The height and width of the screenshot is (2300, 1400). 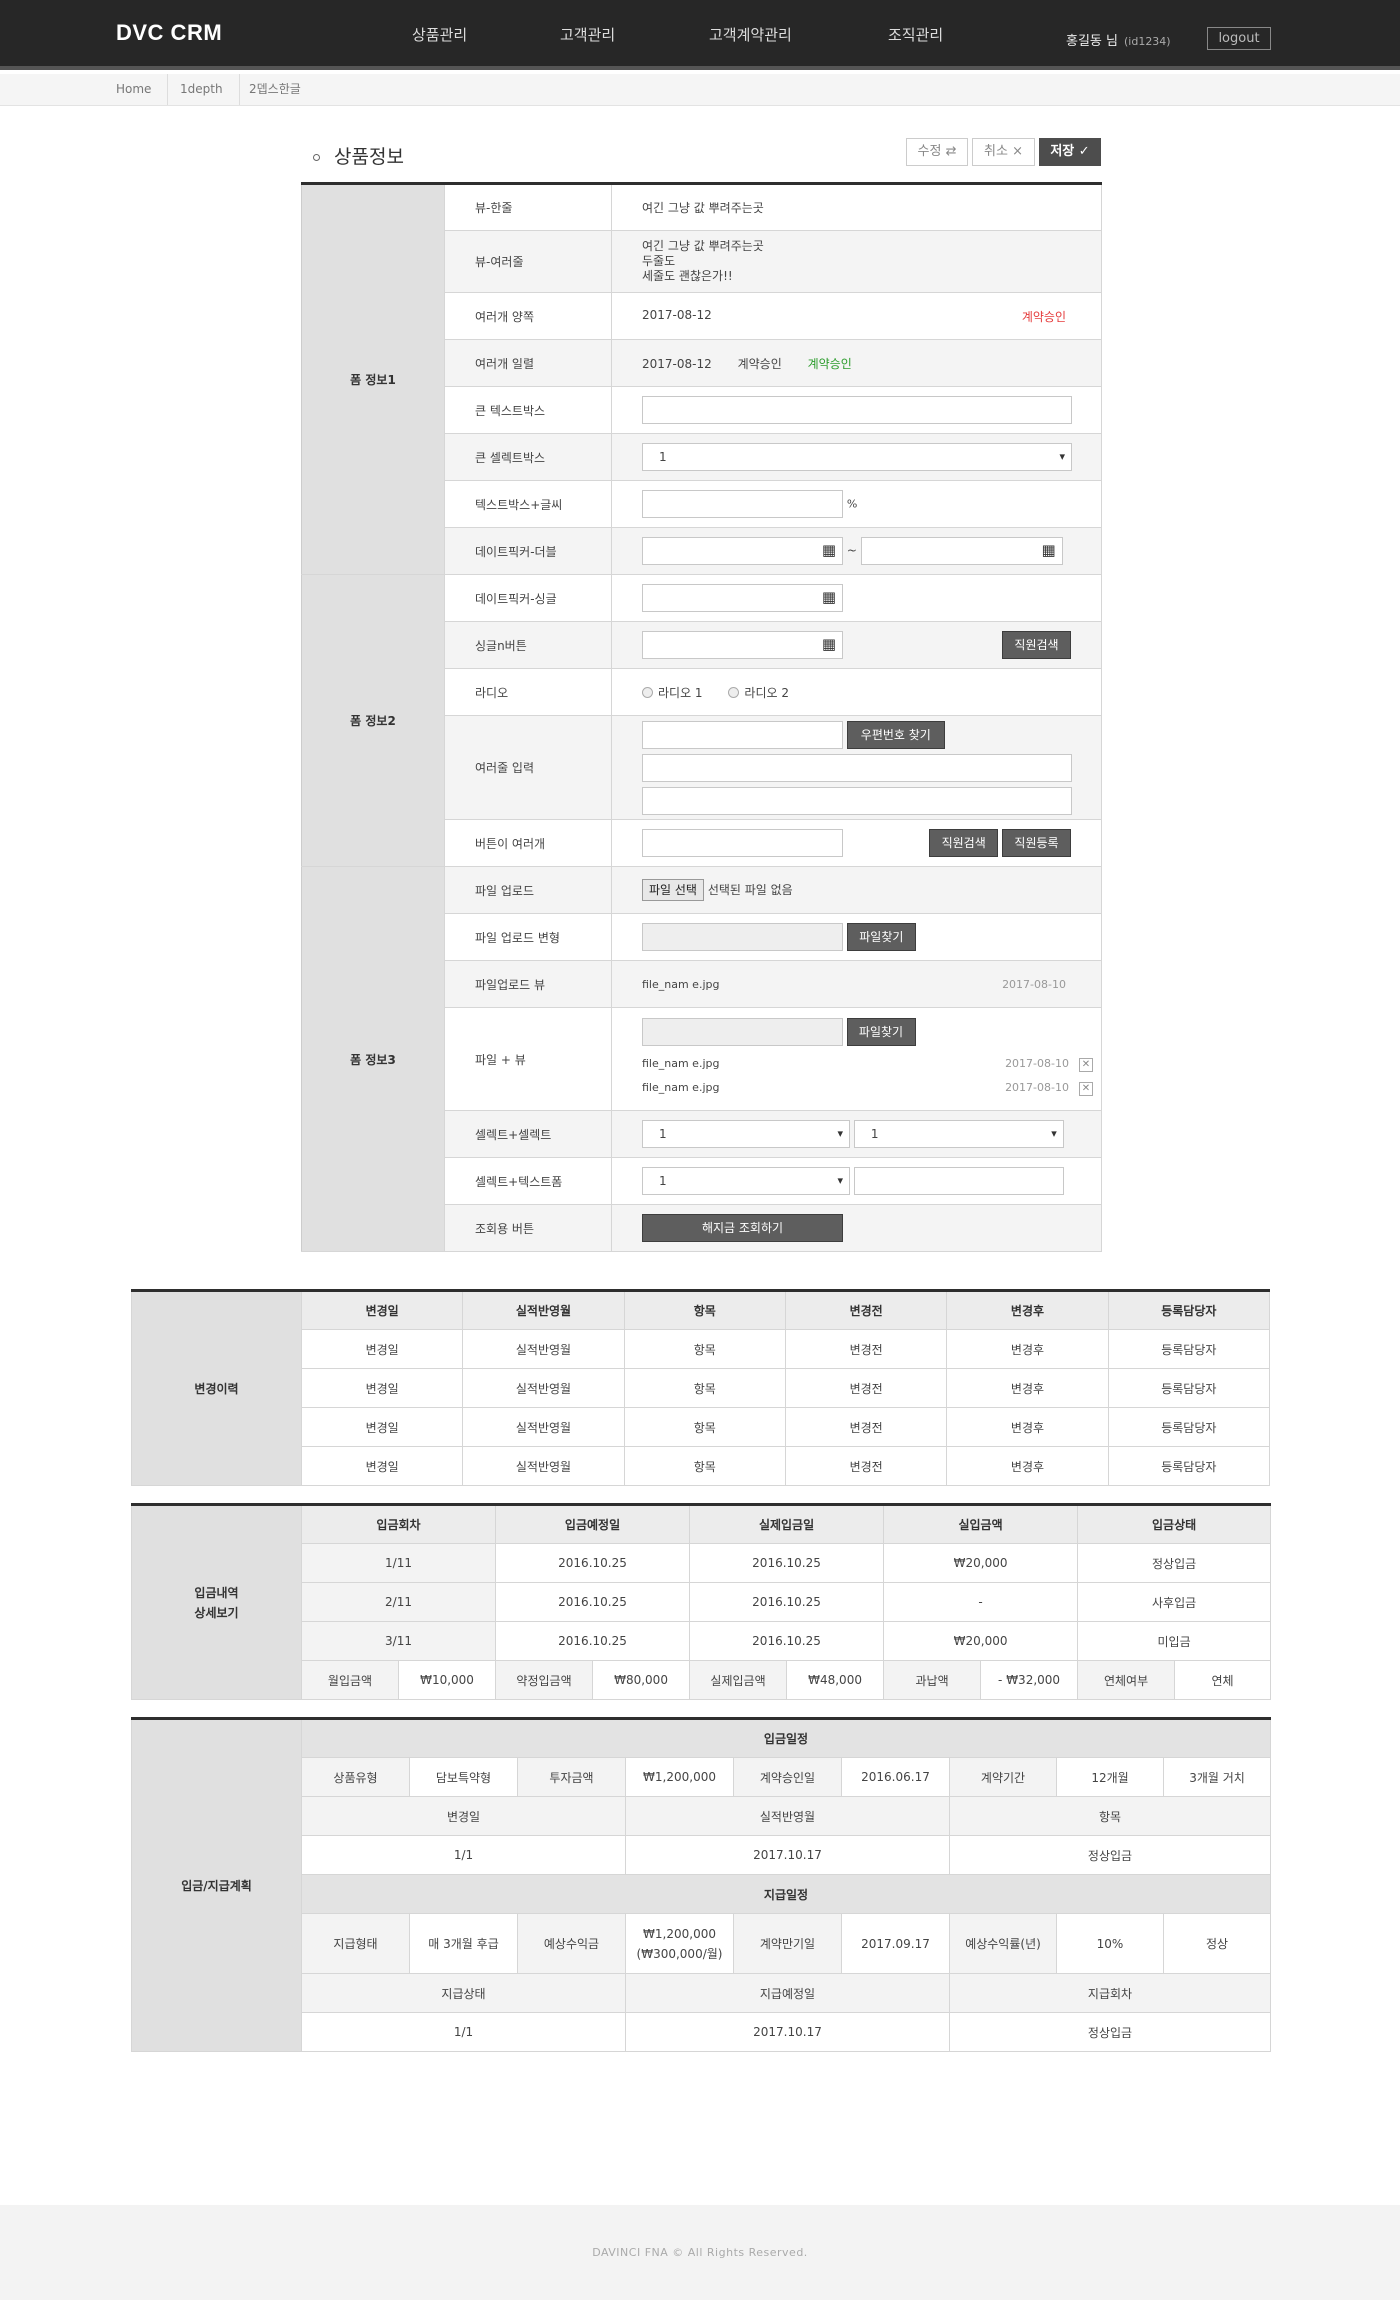 What do you see at coordinates (929, 151) in the screenshot?
I see `edit-button-label: 수정` at bounding box center [929, 151].